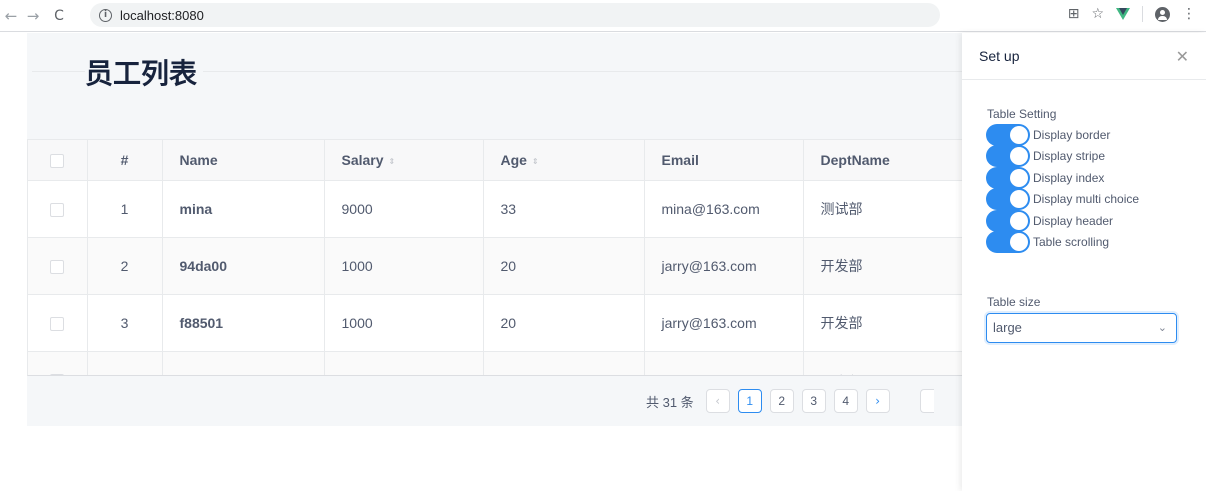 This screenshot has height=491, width=1206. What do you see at coordinates (125, 363) in the screenshot?
I see `cell-index: 4` at bounding box center [125, 363].